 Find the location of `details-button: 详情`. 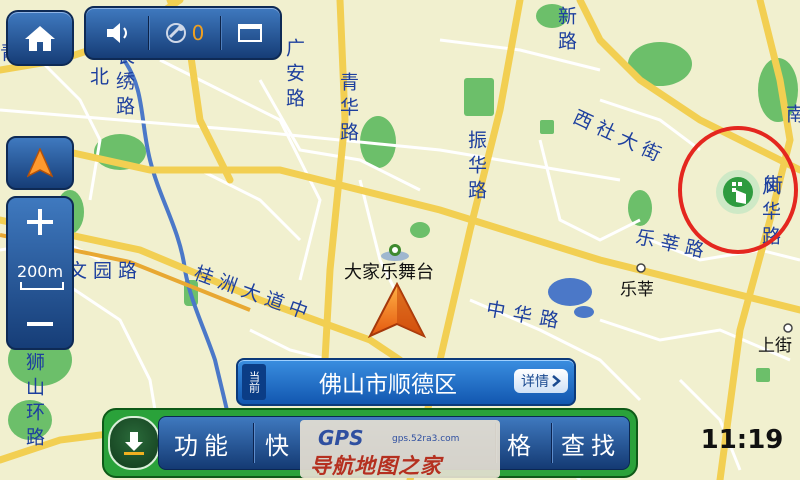

details-button: 详情 is located at coordinates (541, 381).